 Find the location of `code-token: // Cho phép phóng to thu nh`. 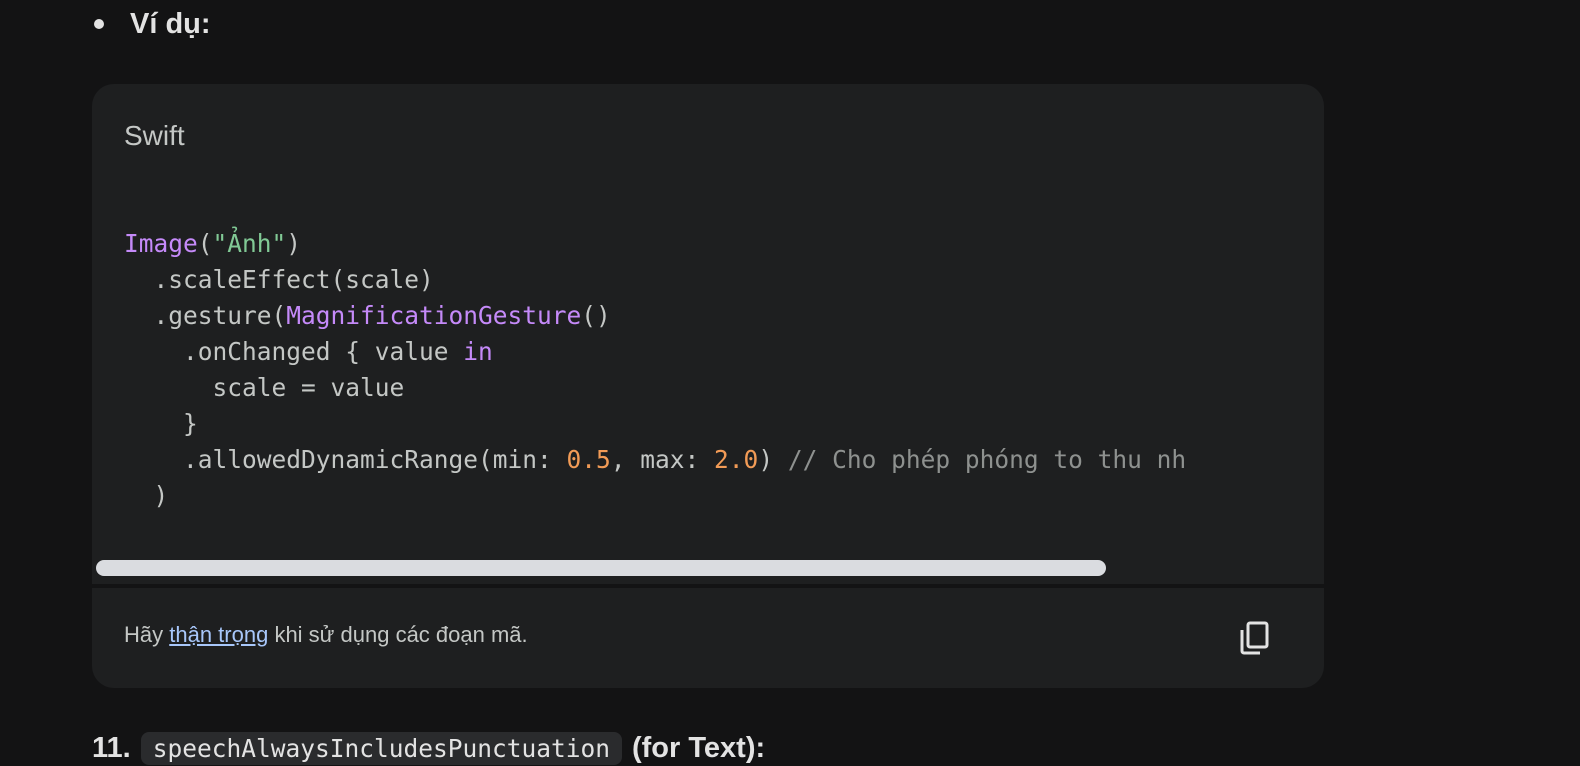

code-token: // Cho phép phóng to thu nh is located at coordinates (987, 459).